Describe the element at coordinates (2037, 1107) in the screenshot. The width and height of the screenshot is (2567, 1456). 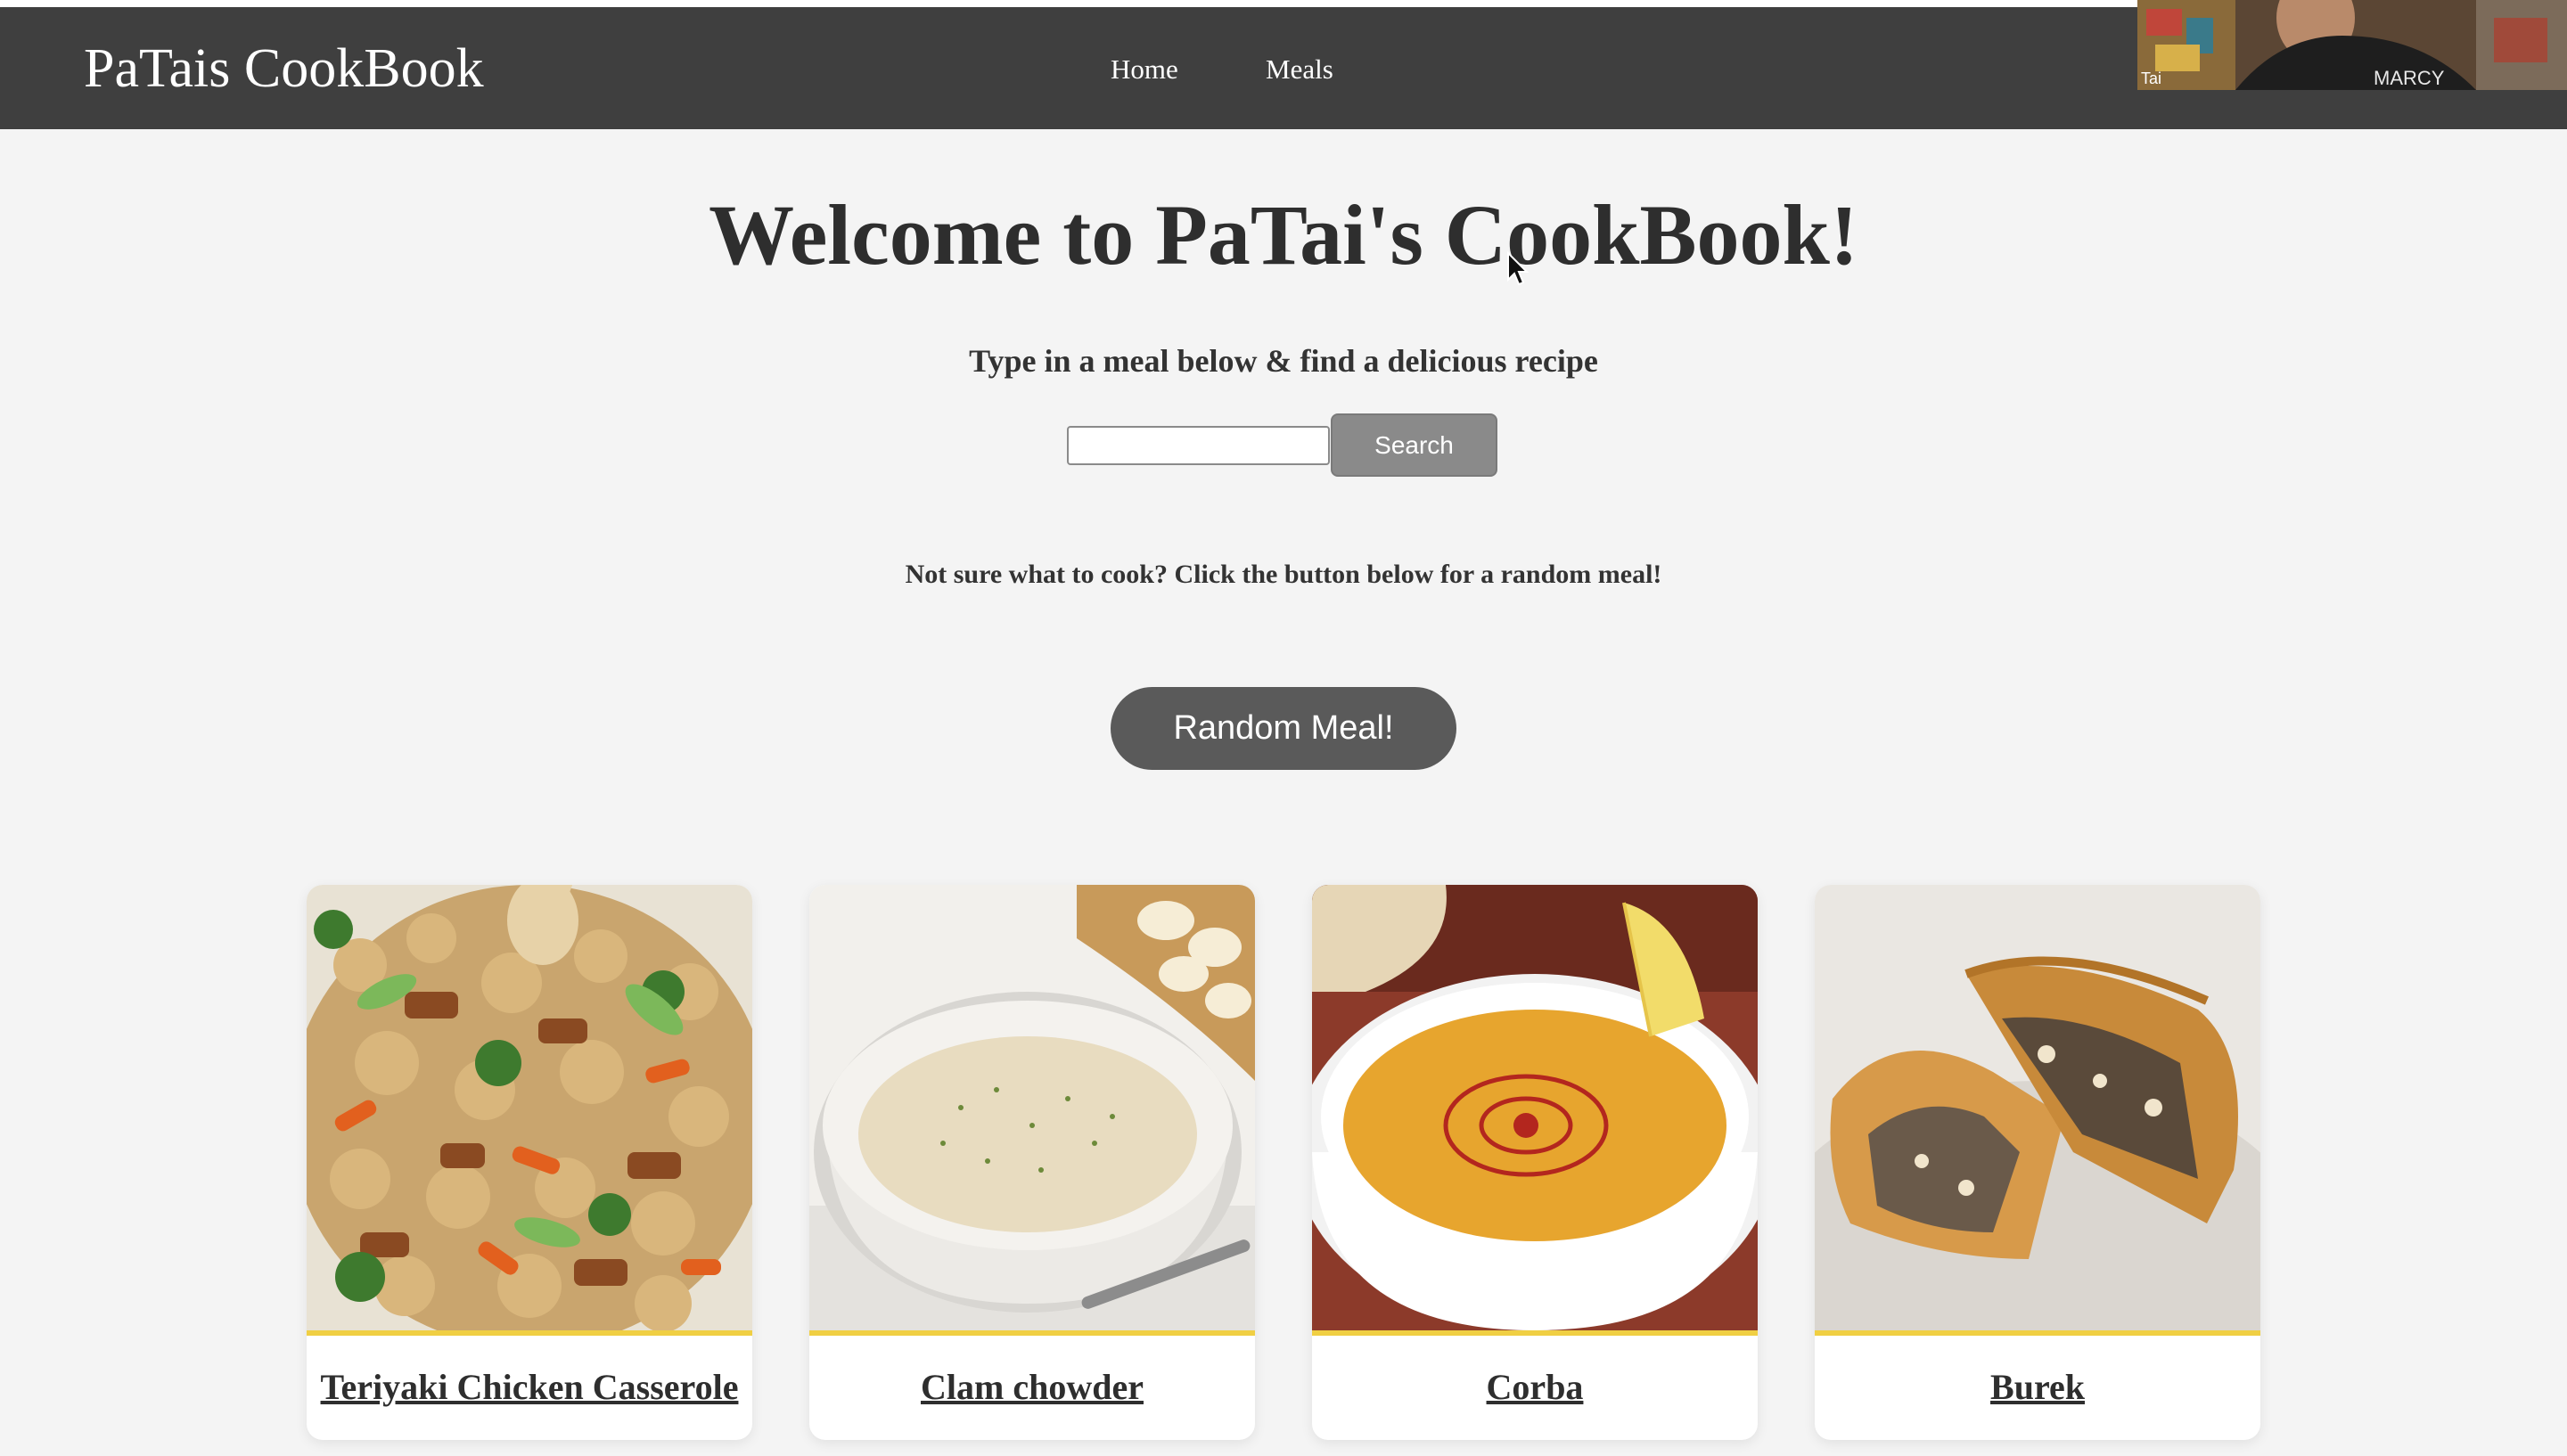
I see `burek-photo` at that location.